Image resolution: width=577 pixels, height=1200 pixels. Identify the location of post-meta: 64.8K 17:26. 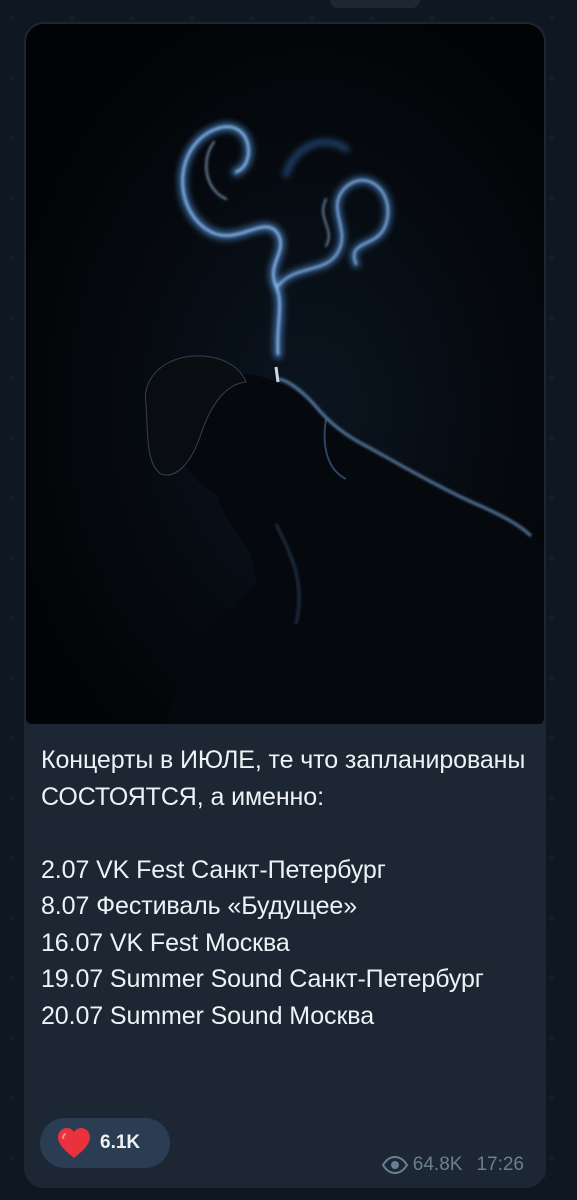
(452, 1165).